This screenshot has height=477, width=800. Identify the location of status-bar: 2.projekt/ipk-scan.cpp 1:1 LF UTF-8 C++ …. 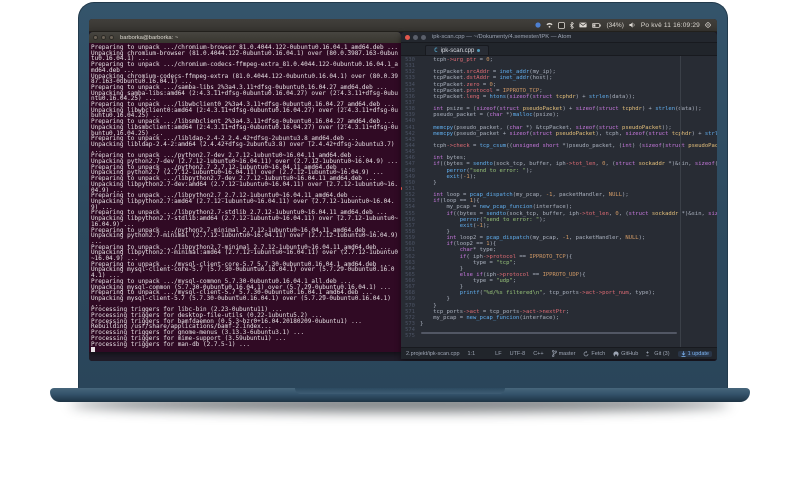
(559, 353).